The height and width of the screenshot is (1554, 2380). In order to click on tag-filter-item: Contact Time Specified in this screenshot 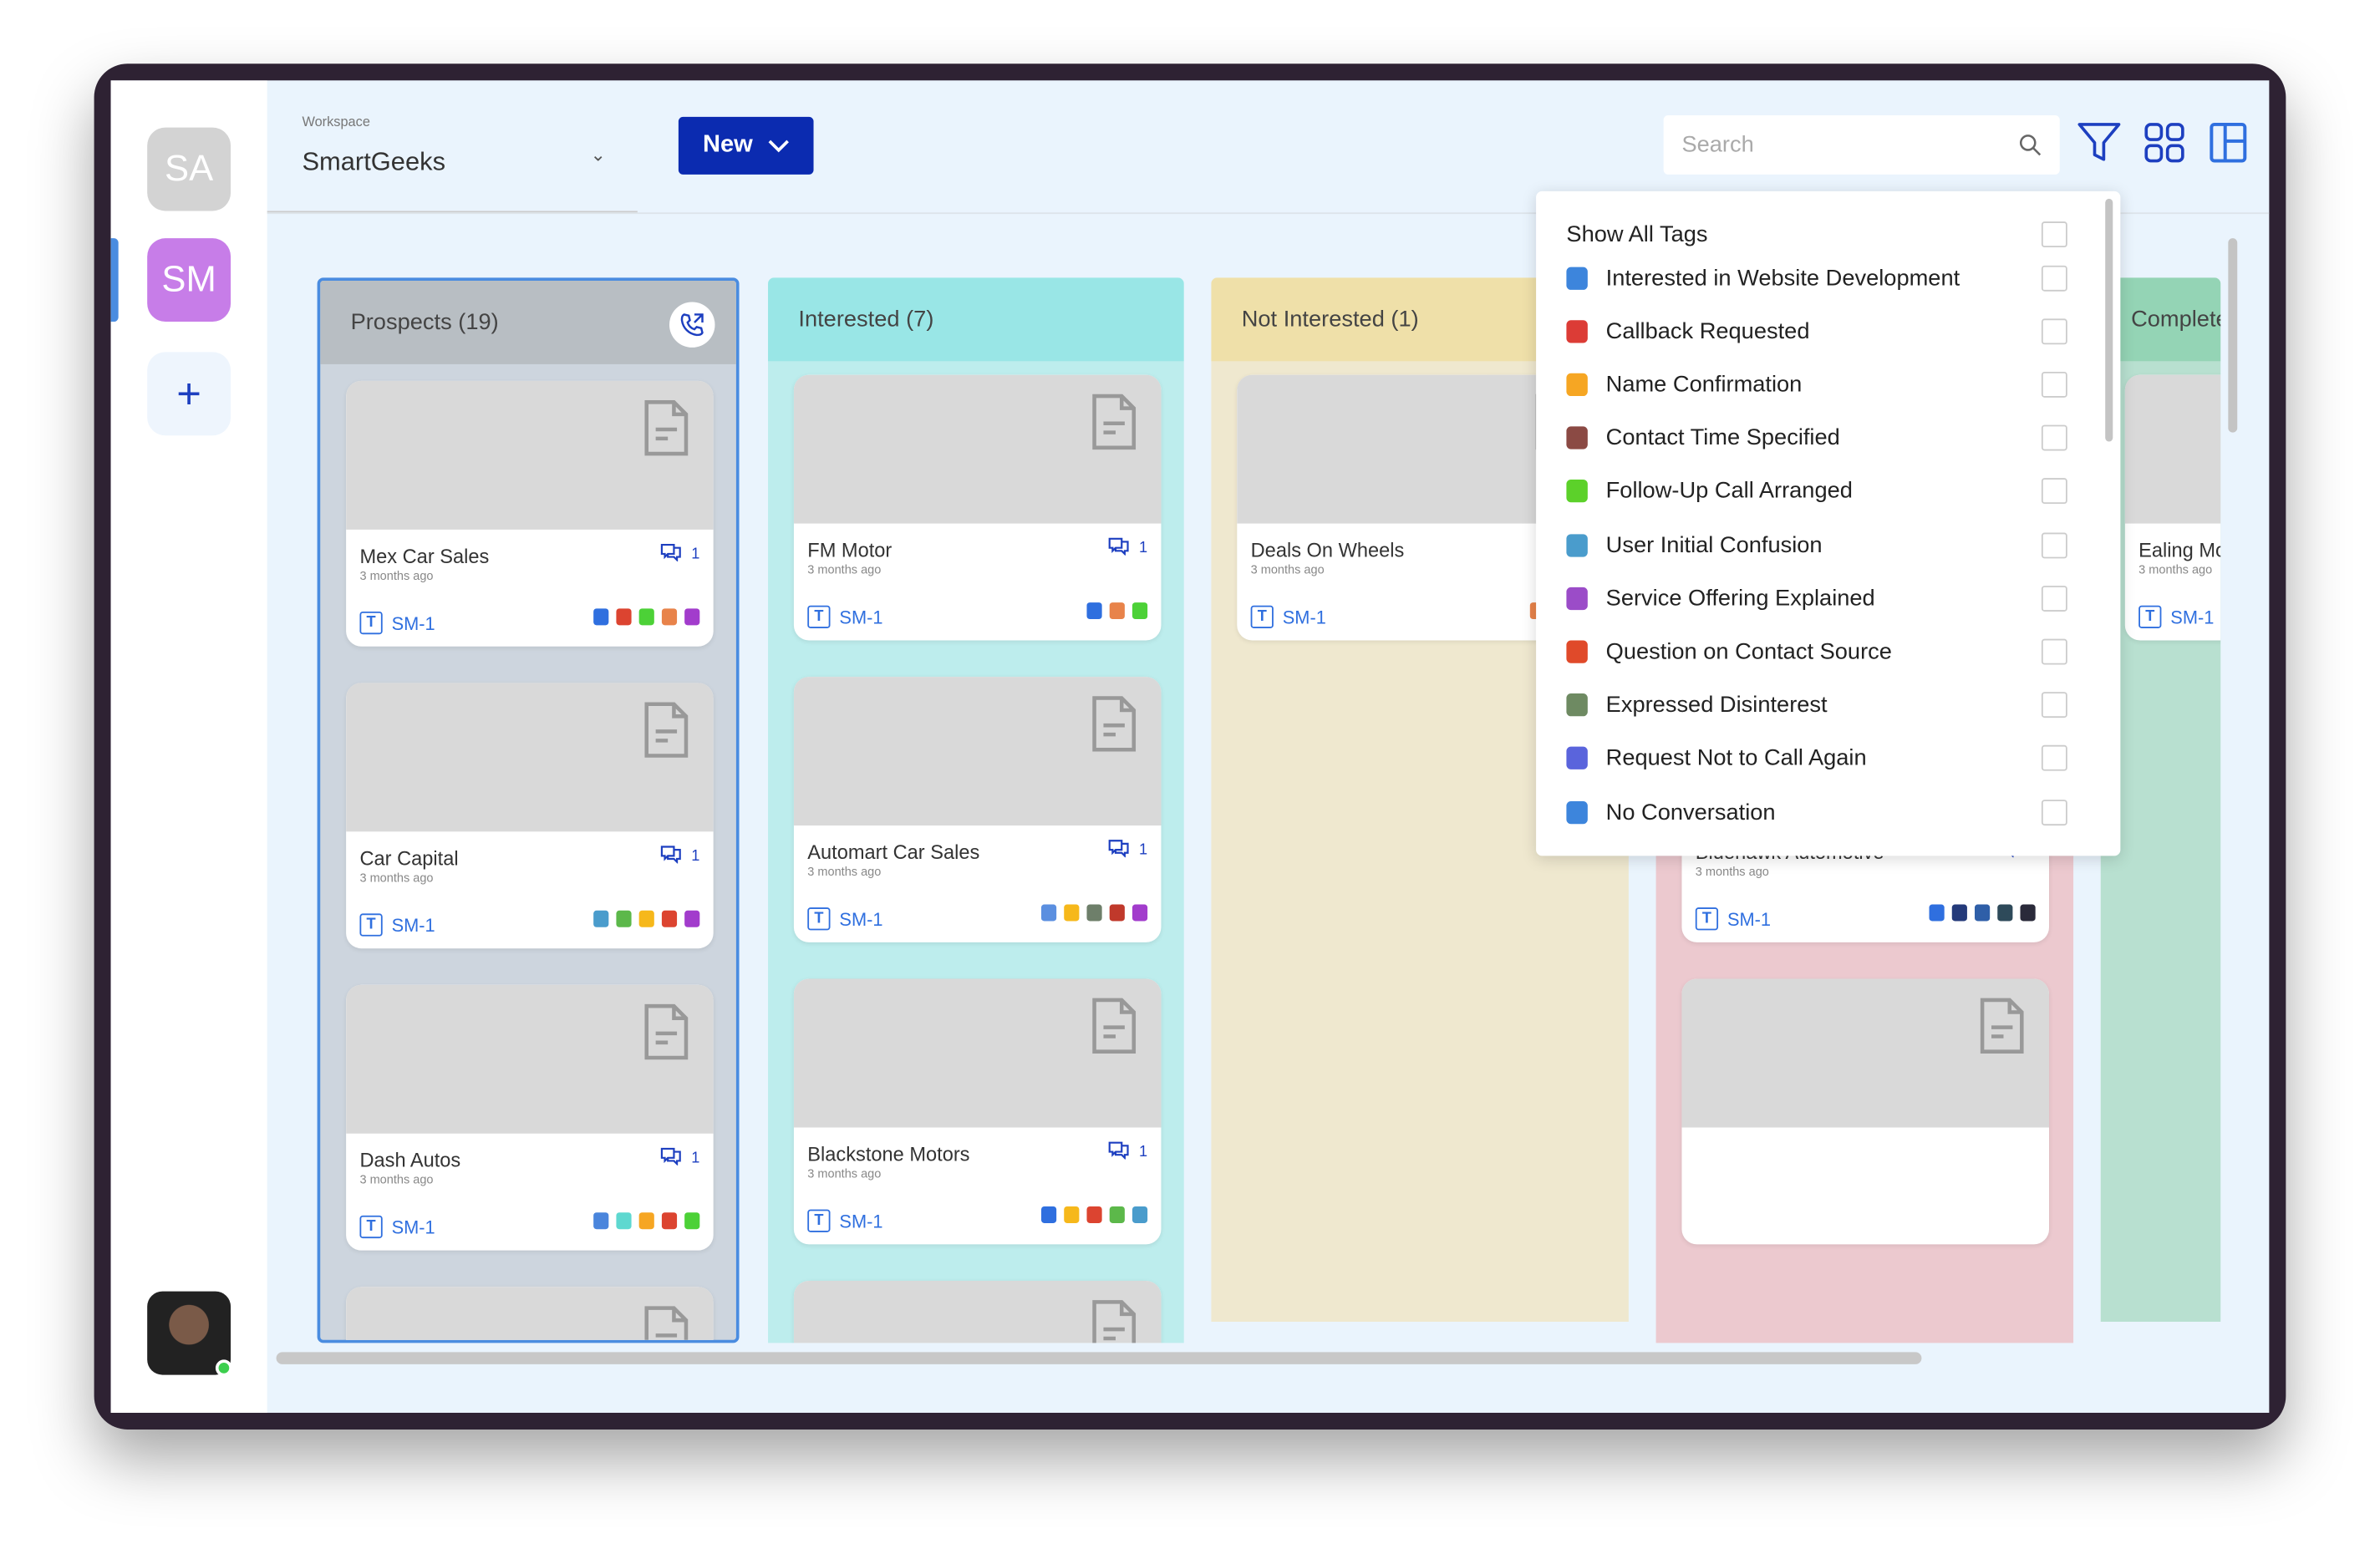, I will do `click(1816, 438)`.